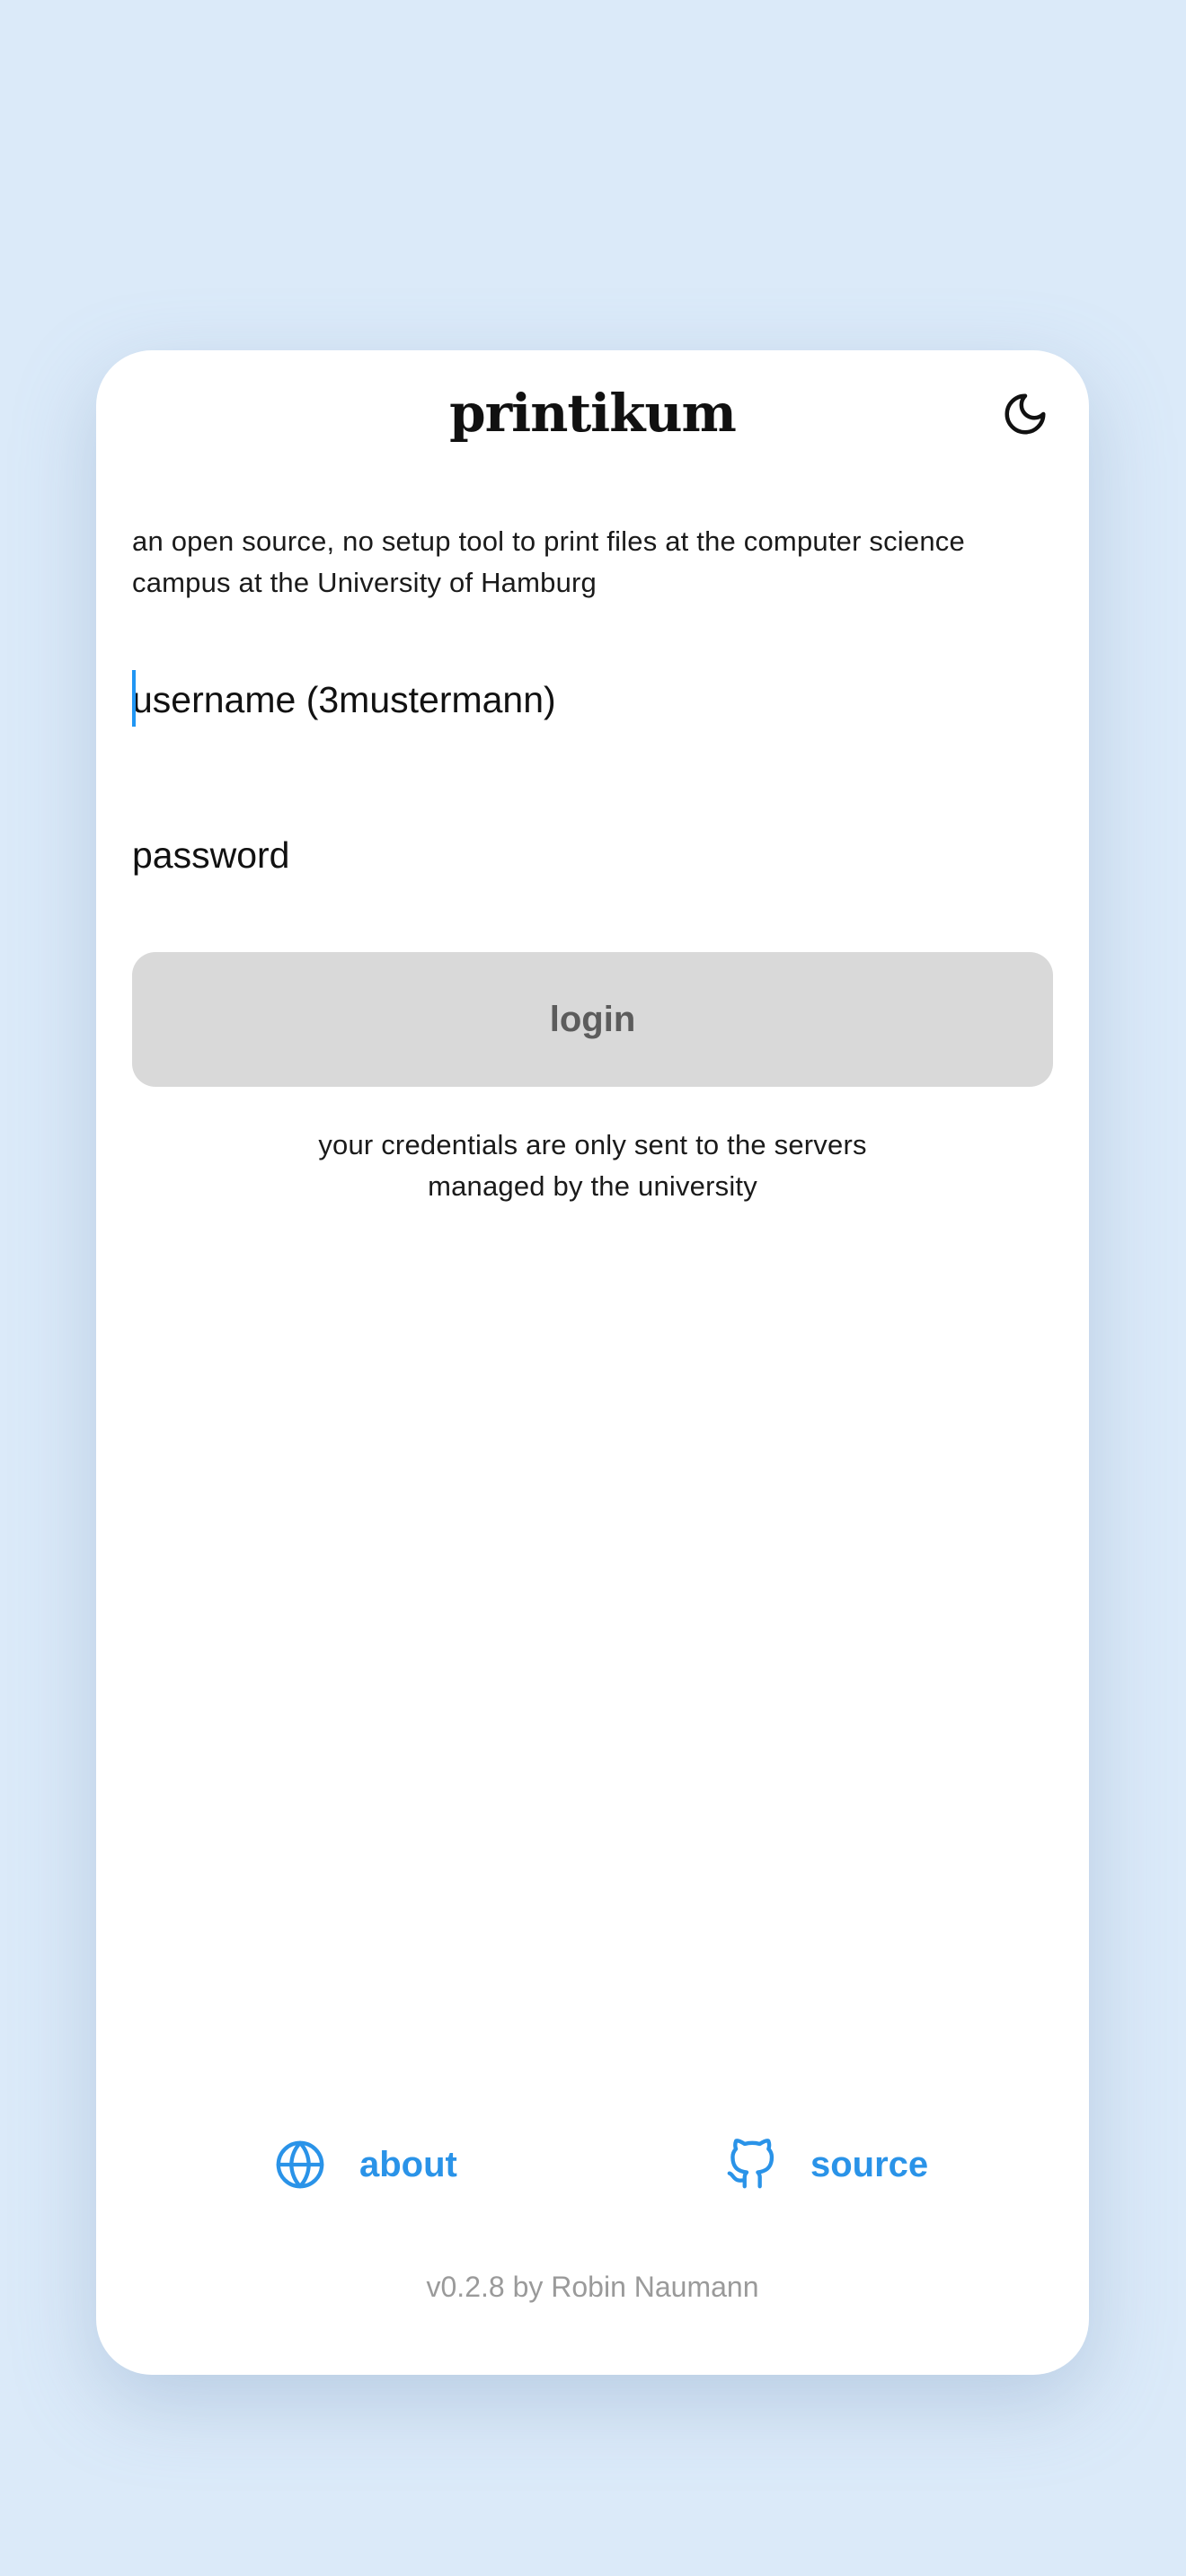 The height and width of the screenshot is (2576, 1186). What do you see at coordinates (408, 2164) in the screenshot?
I see `about-link-label: about` at bounding box center [408, 2164].